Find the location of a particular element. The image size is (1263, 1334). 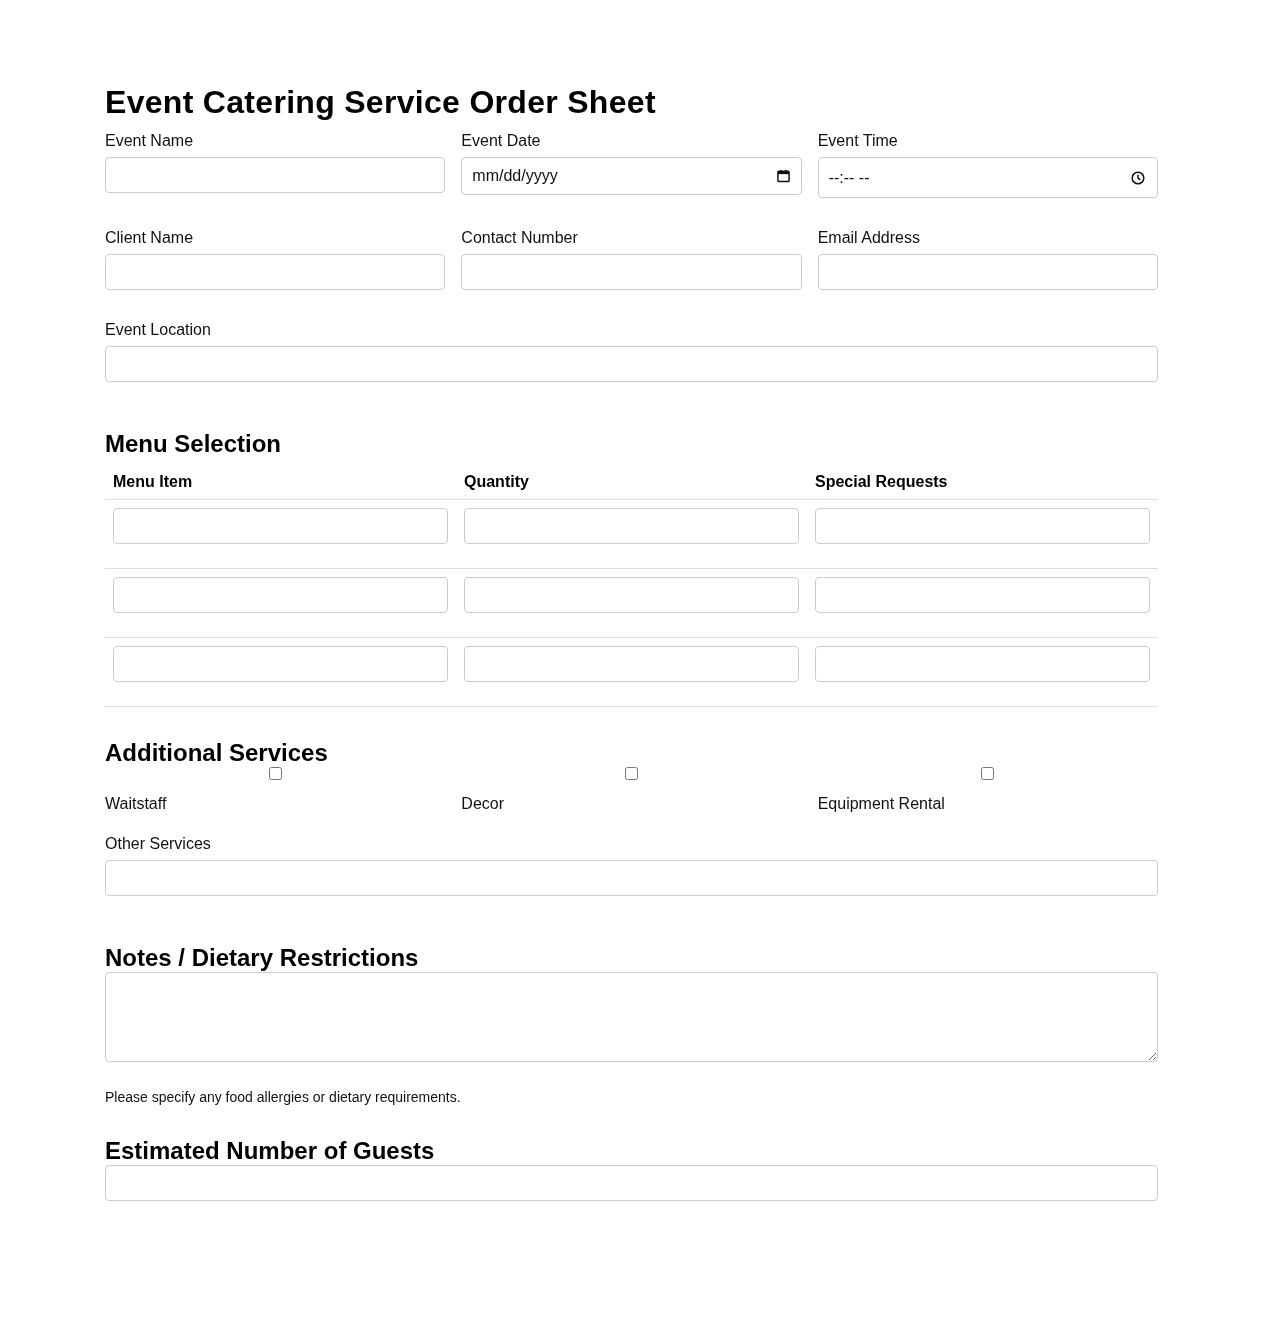

clock-icon is located at coordinates (1138, 178).